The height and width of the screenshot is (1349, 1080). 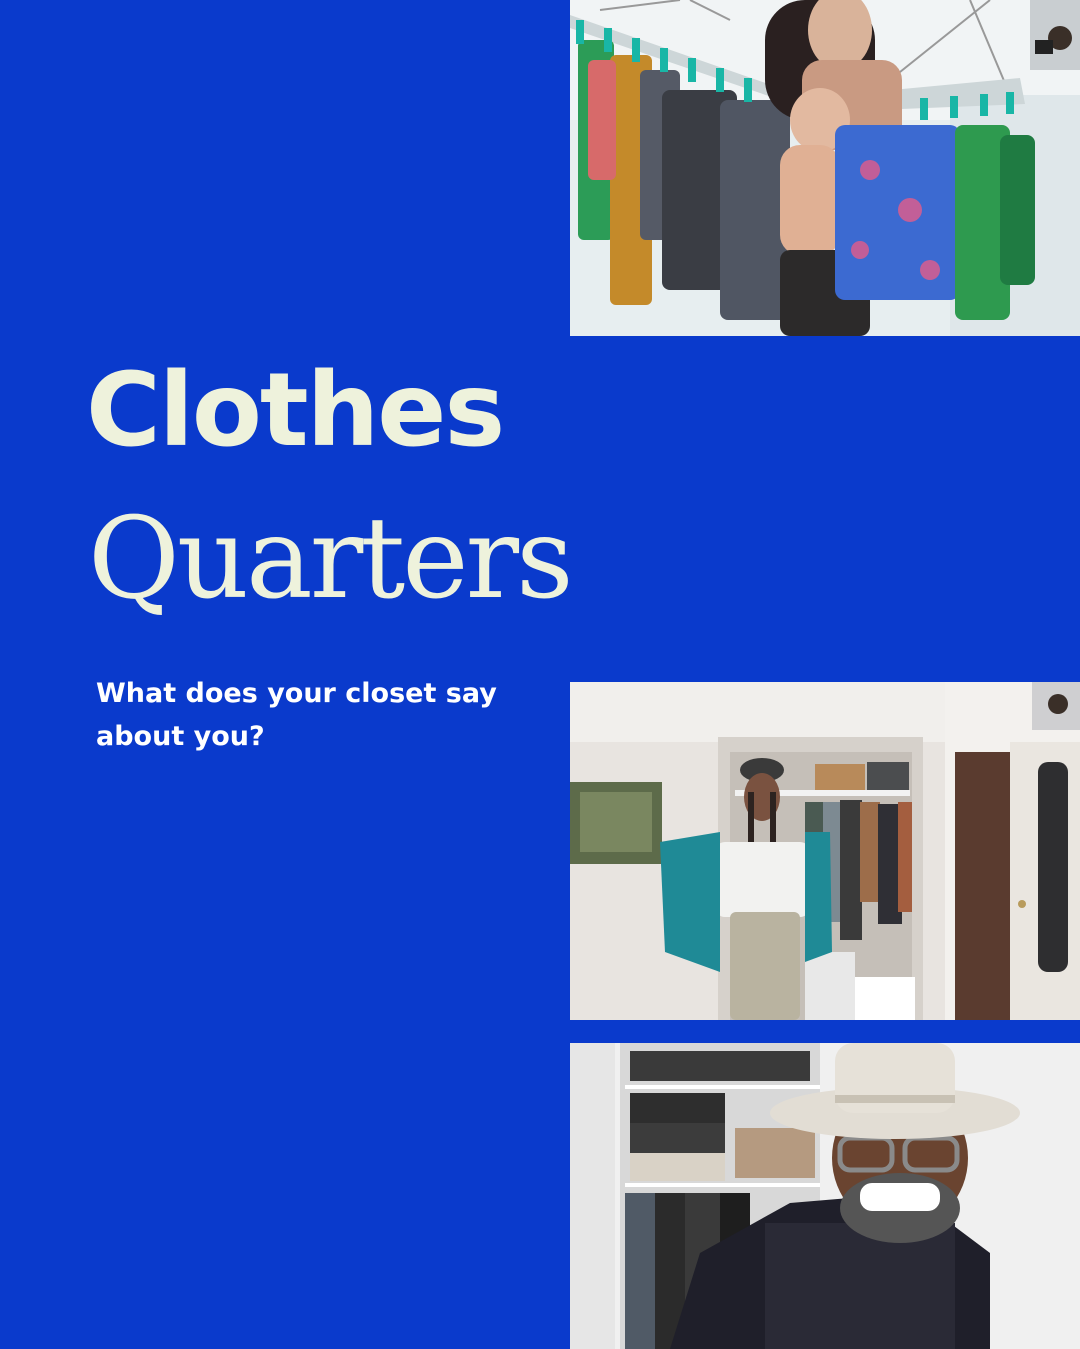 What do you see at coordinates (296, 715) in the screenshot?
I see `subtitle: What does your closet say about you?` at bounding box center [296, 715].